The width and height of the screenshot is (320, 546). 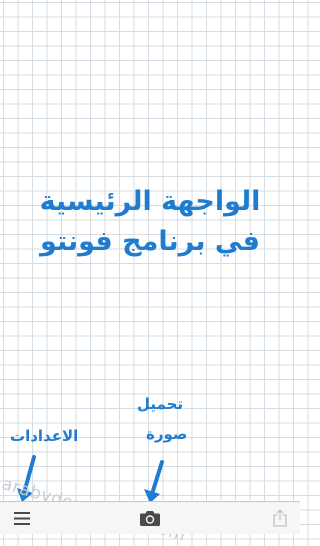 I want to click on hamburger-menu-icon, so click(x=22, y=518).